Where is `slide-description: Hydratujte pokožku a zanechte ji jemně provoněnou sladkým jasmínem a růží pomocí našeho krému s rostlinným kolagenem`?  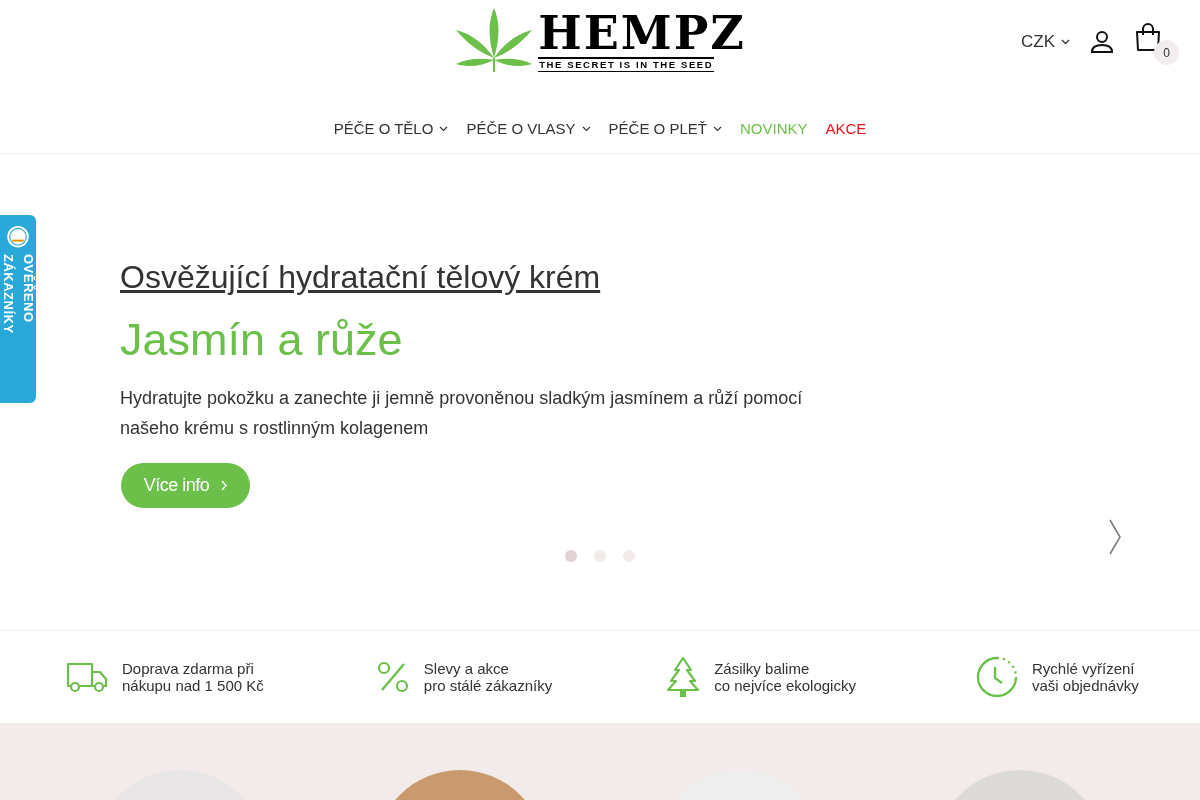 slide-description: Hydratujte pokožku a zanechte ji jemně provoněnou sladkým jasmínem a růží pomocí našeho krému s rostlinným kolagenem is located at coordinates (462, 413).